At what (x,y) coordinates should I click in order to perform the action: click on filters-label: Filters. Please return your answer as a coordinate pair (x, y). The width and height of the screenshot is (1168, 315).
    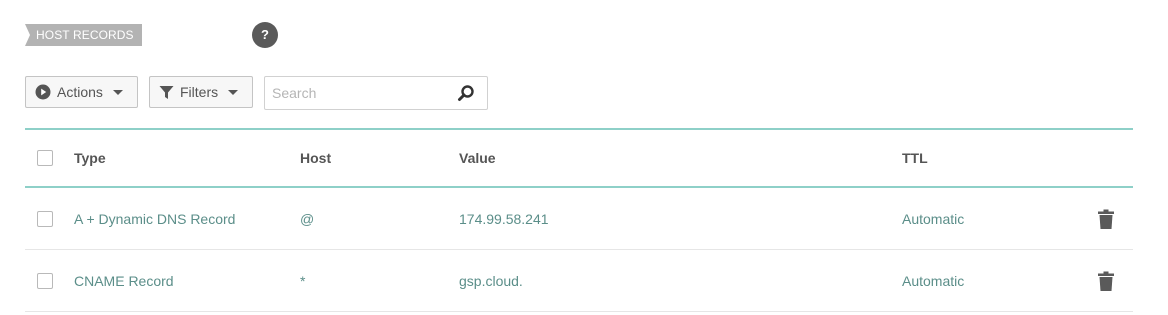
    Looking at the image, I should click on (199, 92).